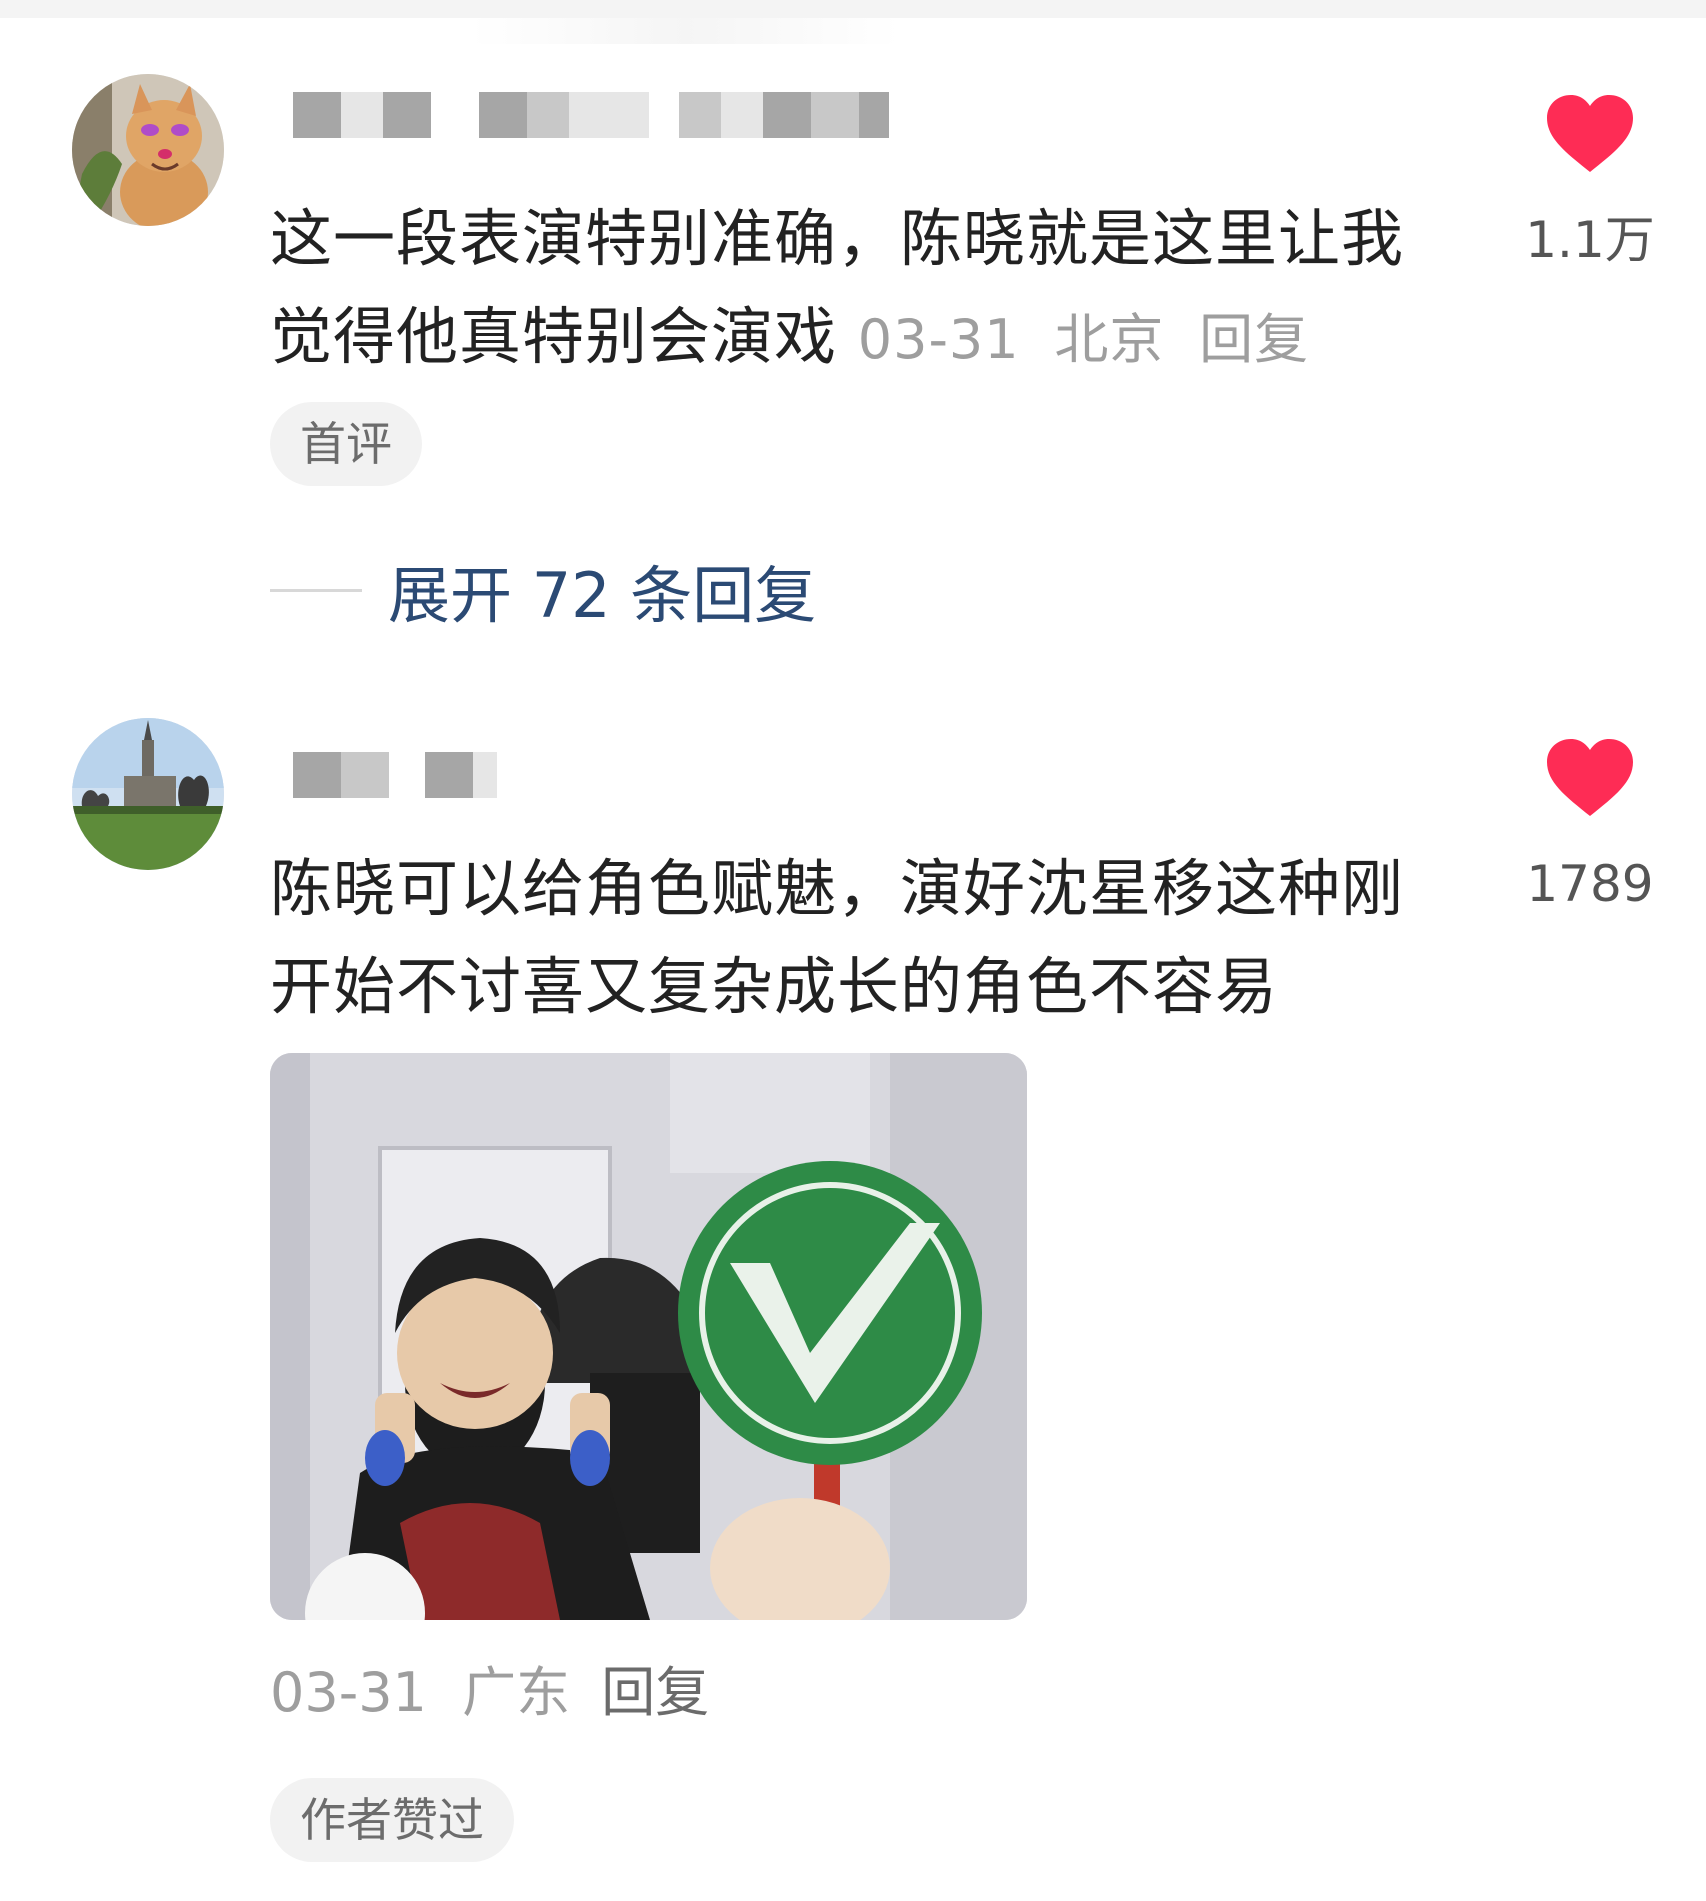  I want to click on cat-avatar-image, so click(148, 150).